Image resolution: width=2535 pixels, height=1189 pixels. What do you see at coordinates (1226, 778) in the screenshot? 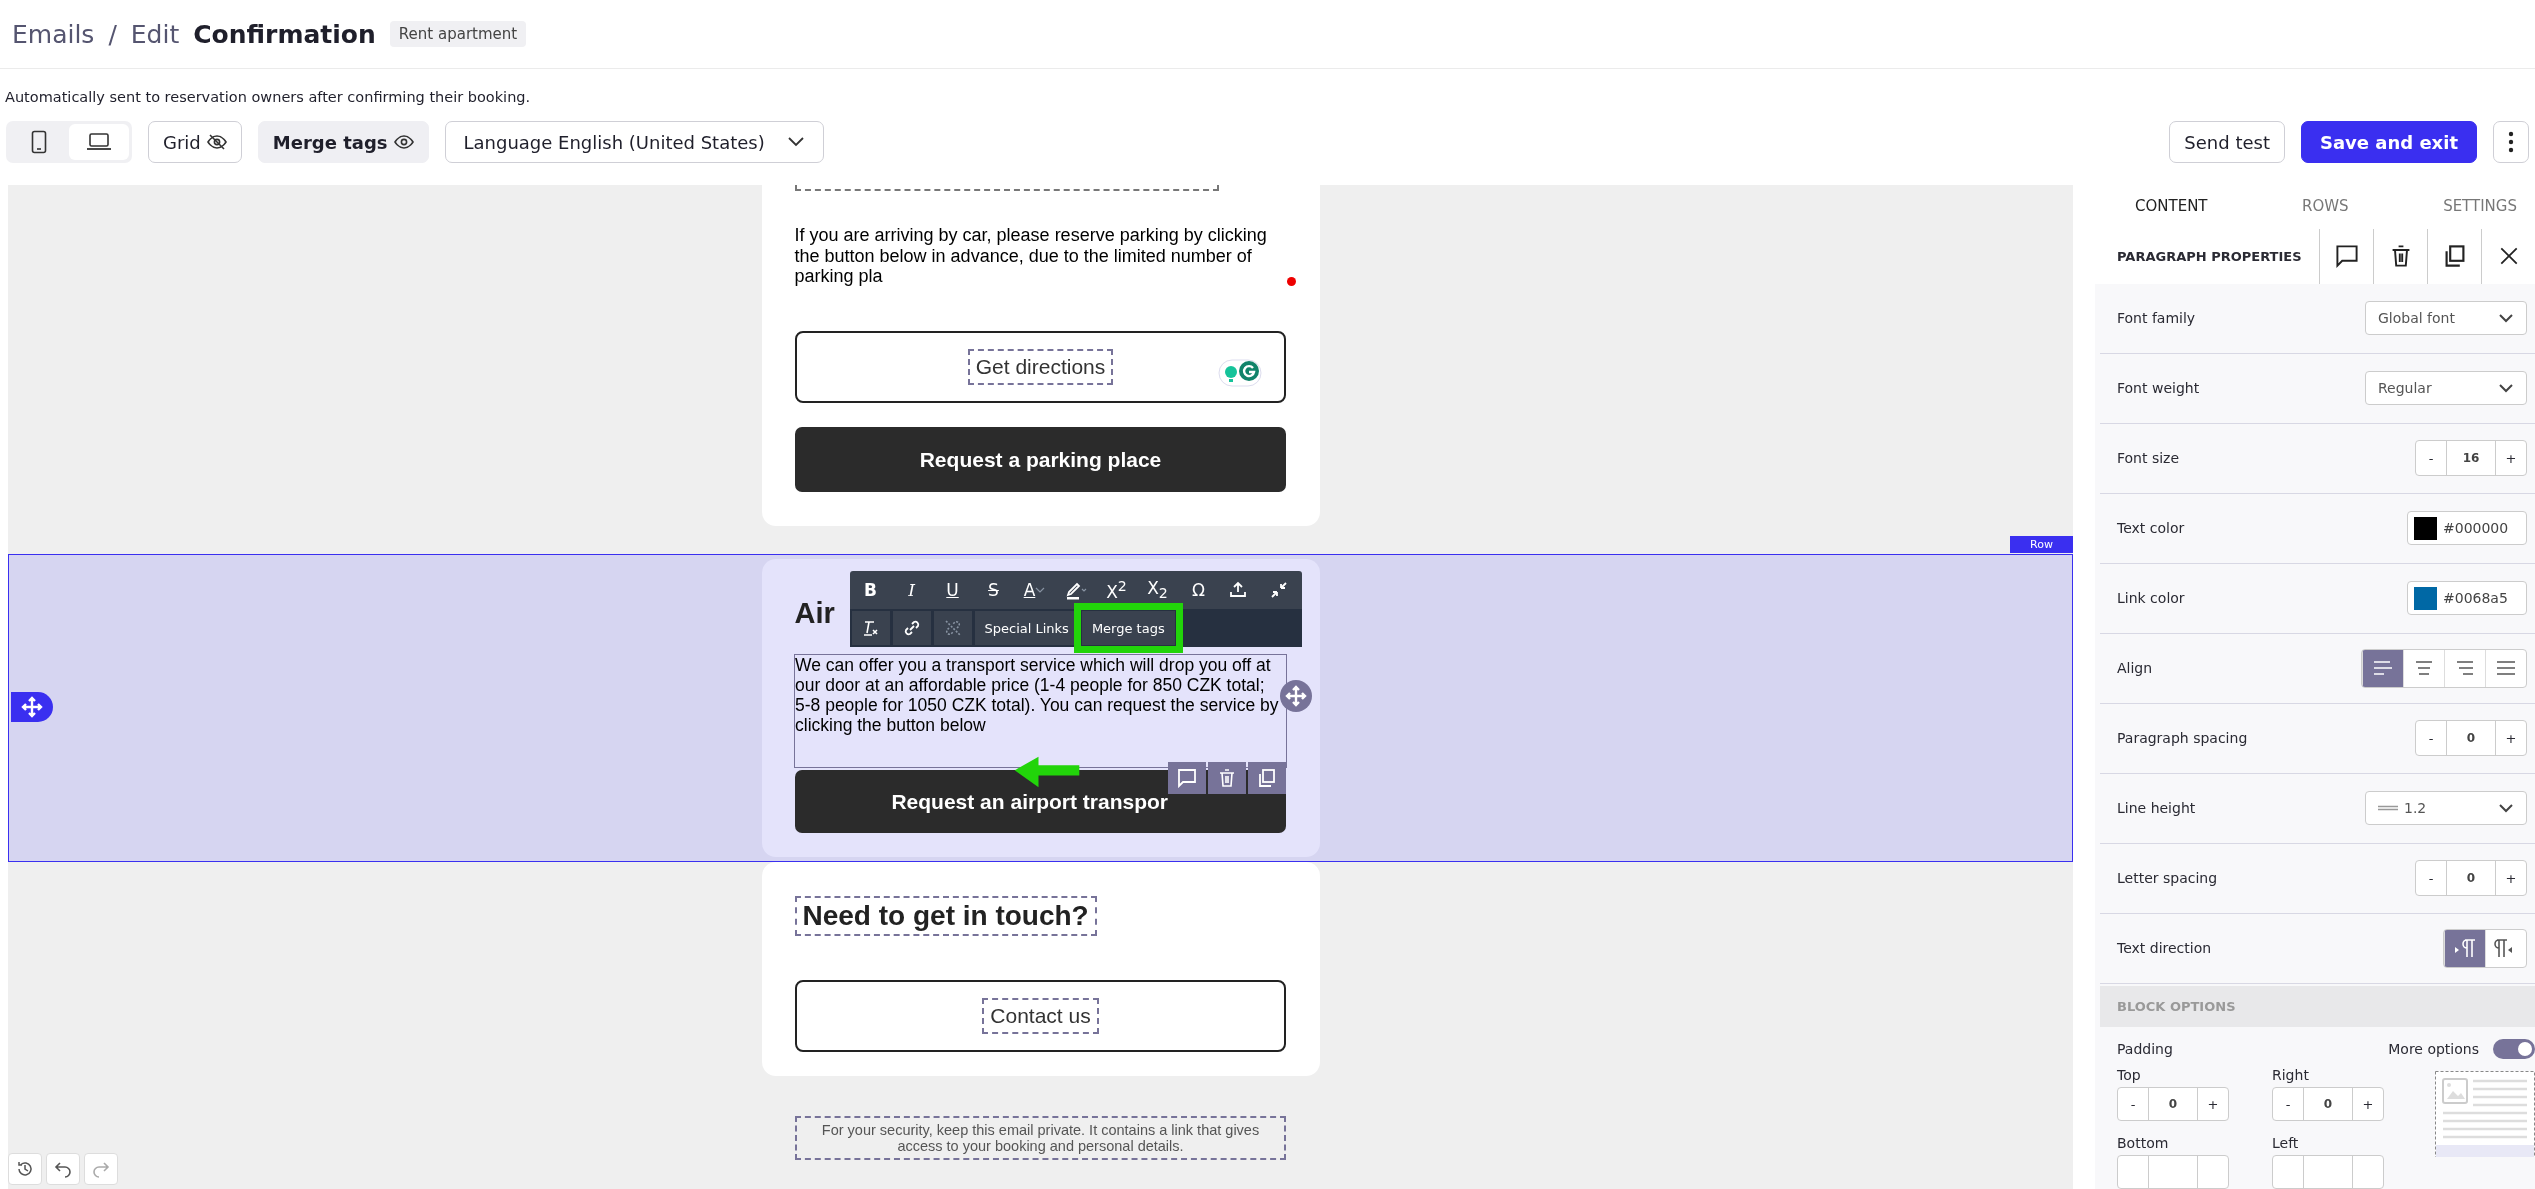
I see `delete-button` at bounding box center [1226, 778].